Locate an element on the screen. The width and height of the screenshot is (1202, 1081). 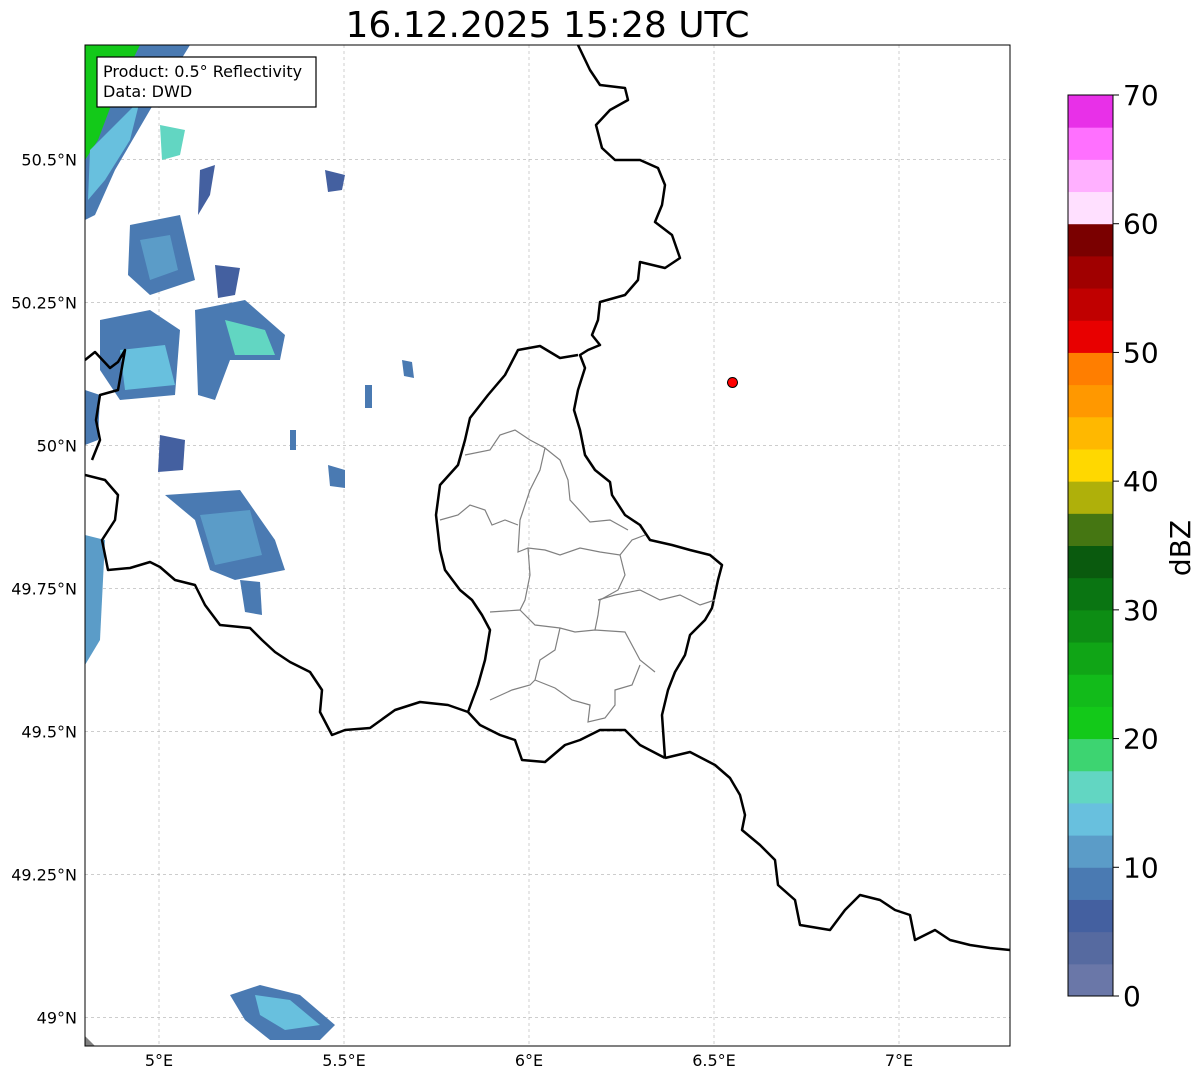
border-germany-france is located at coordinates (837, 851).